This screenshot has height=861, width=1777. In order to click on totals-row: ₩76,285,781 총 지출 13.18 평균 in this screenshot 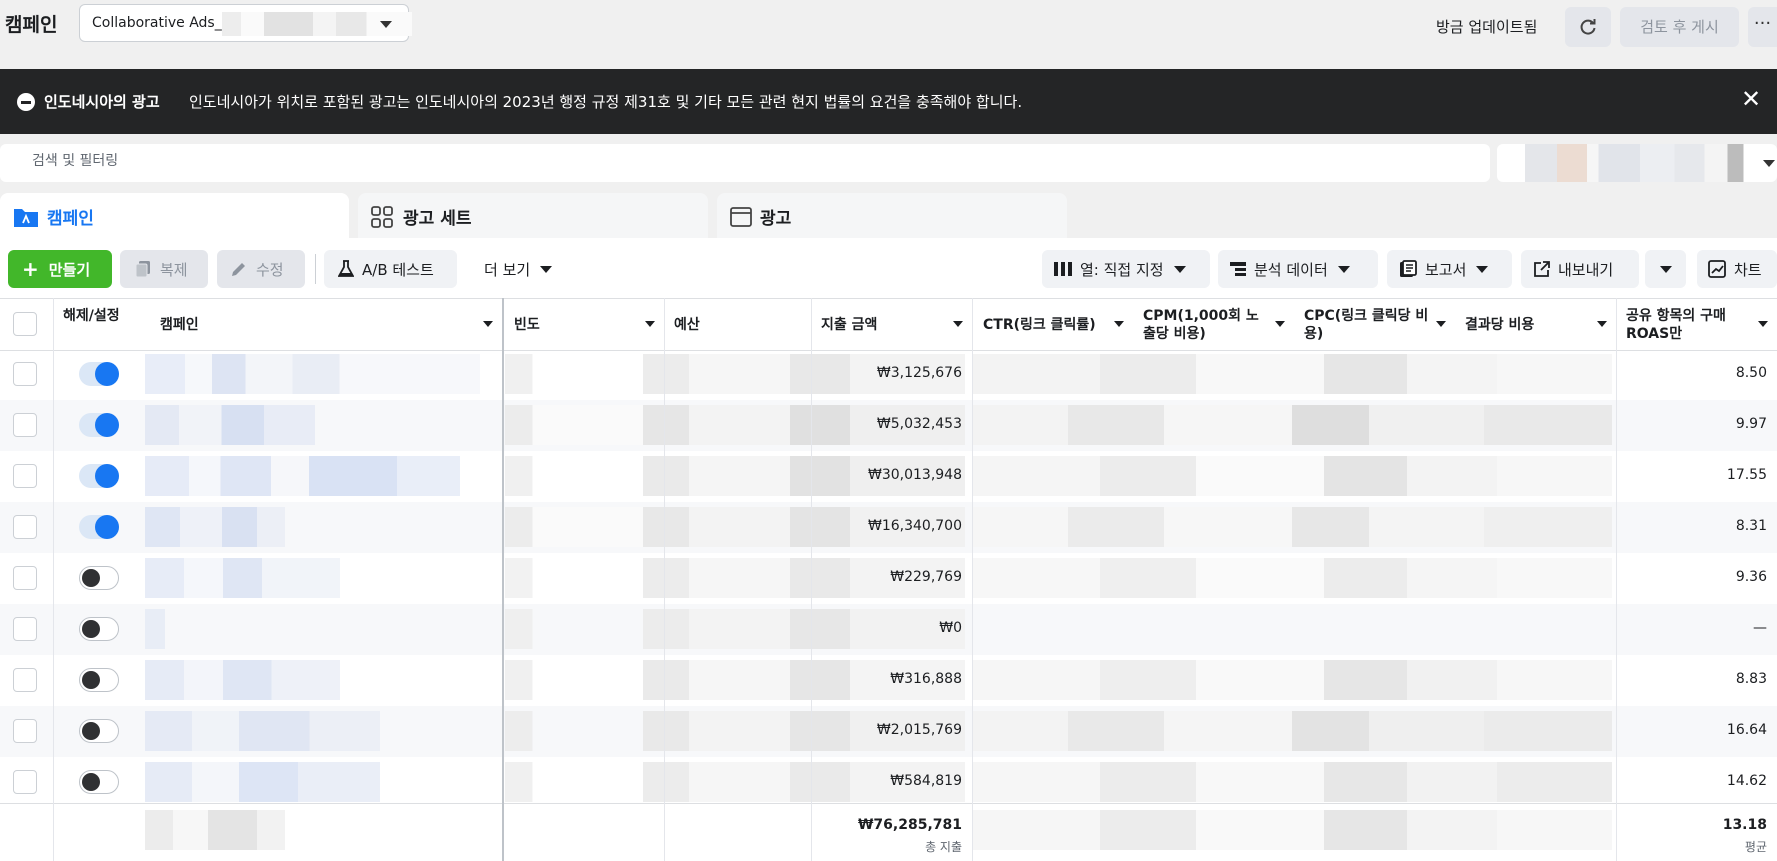, I will do `click(888, 832)`.